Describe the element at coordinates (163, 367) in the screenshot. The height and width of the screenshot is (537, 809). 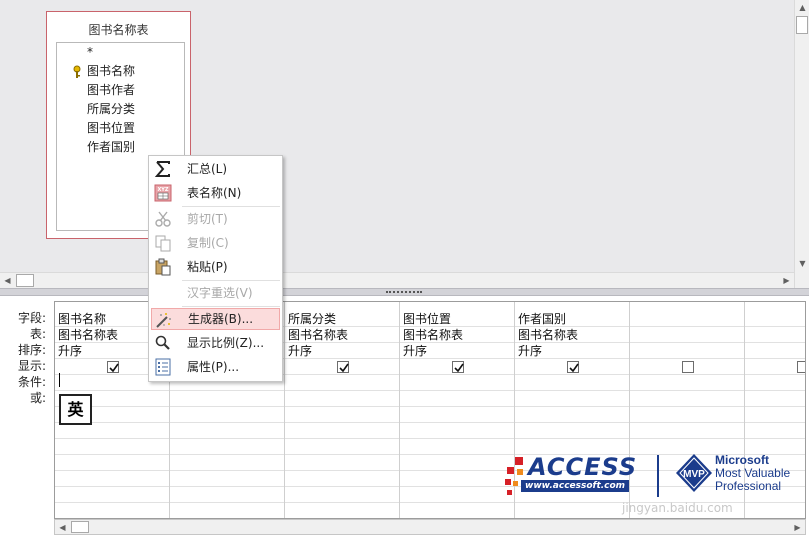
I see `properties-sheet-icon` at that location.